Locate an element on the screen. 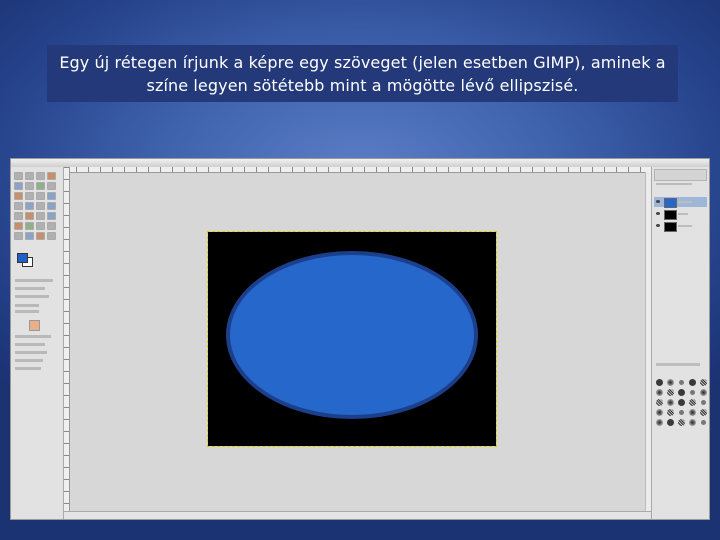 The height and width of the screenshot is (540, 720). blend-tool-icon is located at coordinates (29, 226).